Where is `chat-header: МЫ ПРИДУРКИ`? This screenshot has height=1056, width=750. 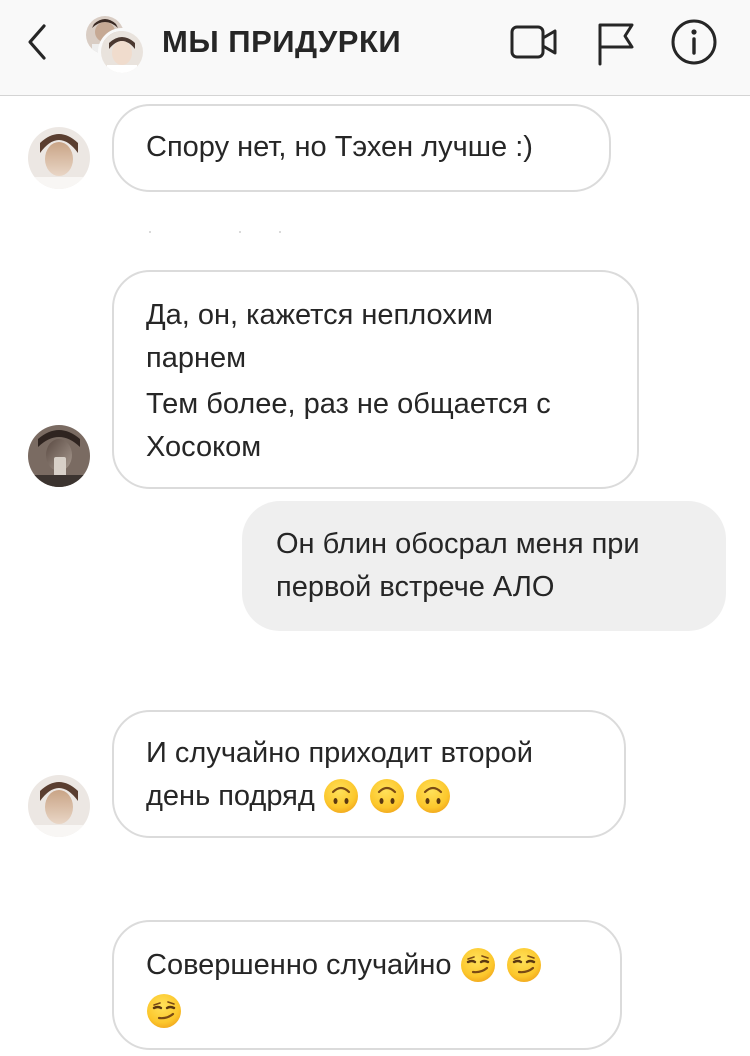
chat-header: МЫ ПРИДУРКИ is located at coordinates (375, 48).